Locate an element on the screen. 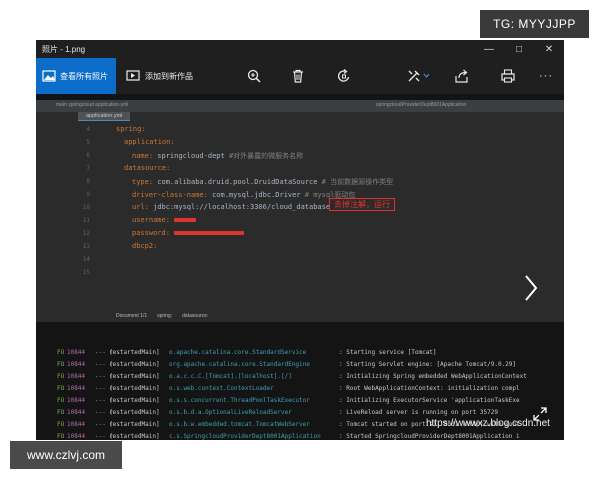  title-bar: 照片 - 1.png — □ ✕ is located at coordinates (300, 49).